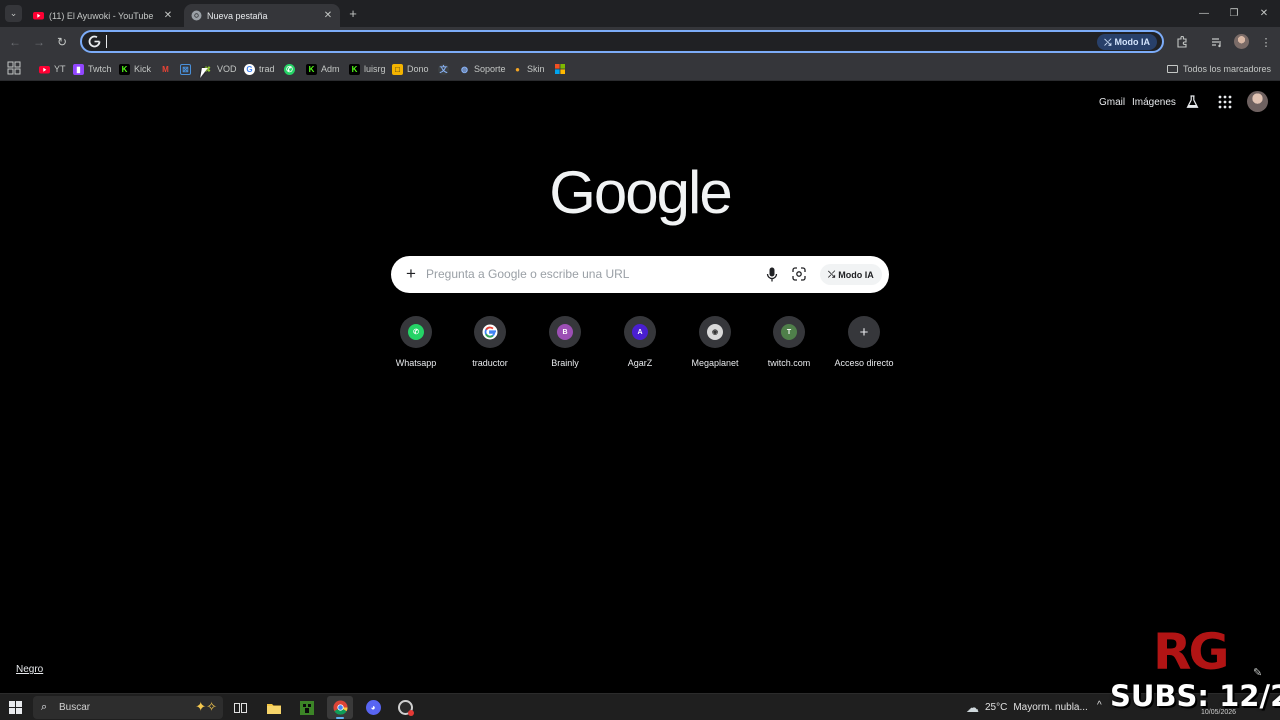 The width and height of the screenshot is (1280, 720). I want to click on tab-new-tab: Nueva pestaña ✕, so click(262, 15).